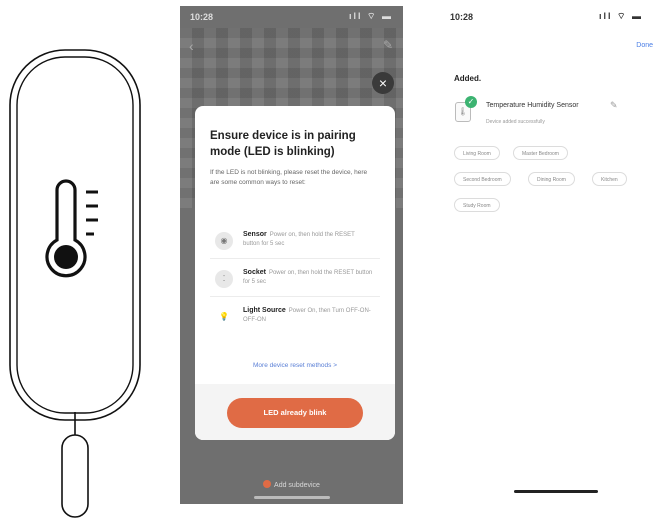 The height and width of the screenshot is (524, 655). Describe the element at coordinates (75, 465) in the screenshot. I see `lanyard-strap` at that location.